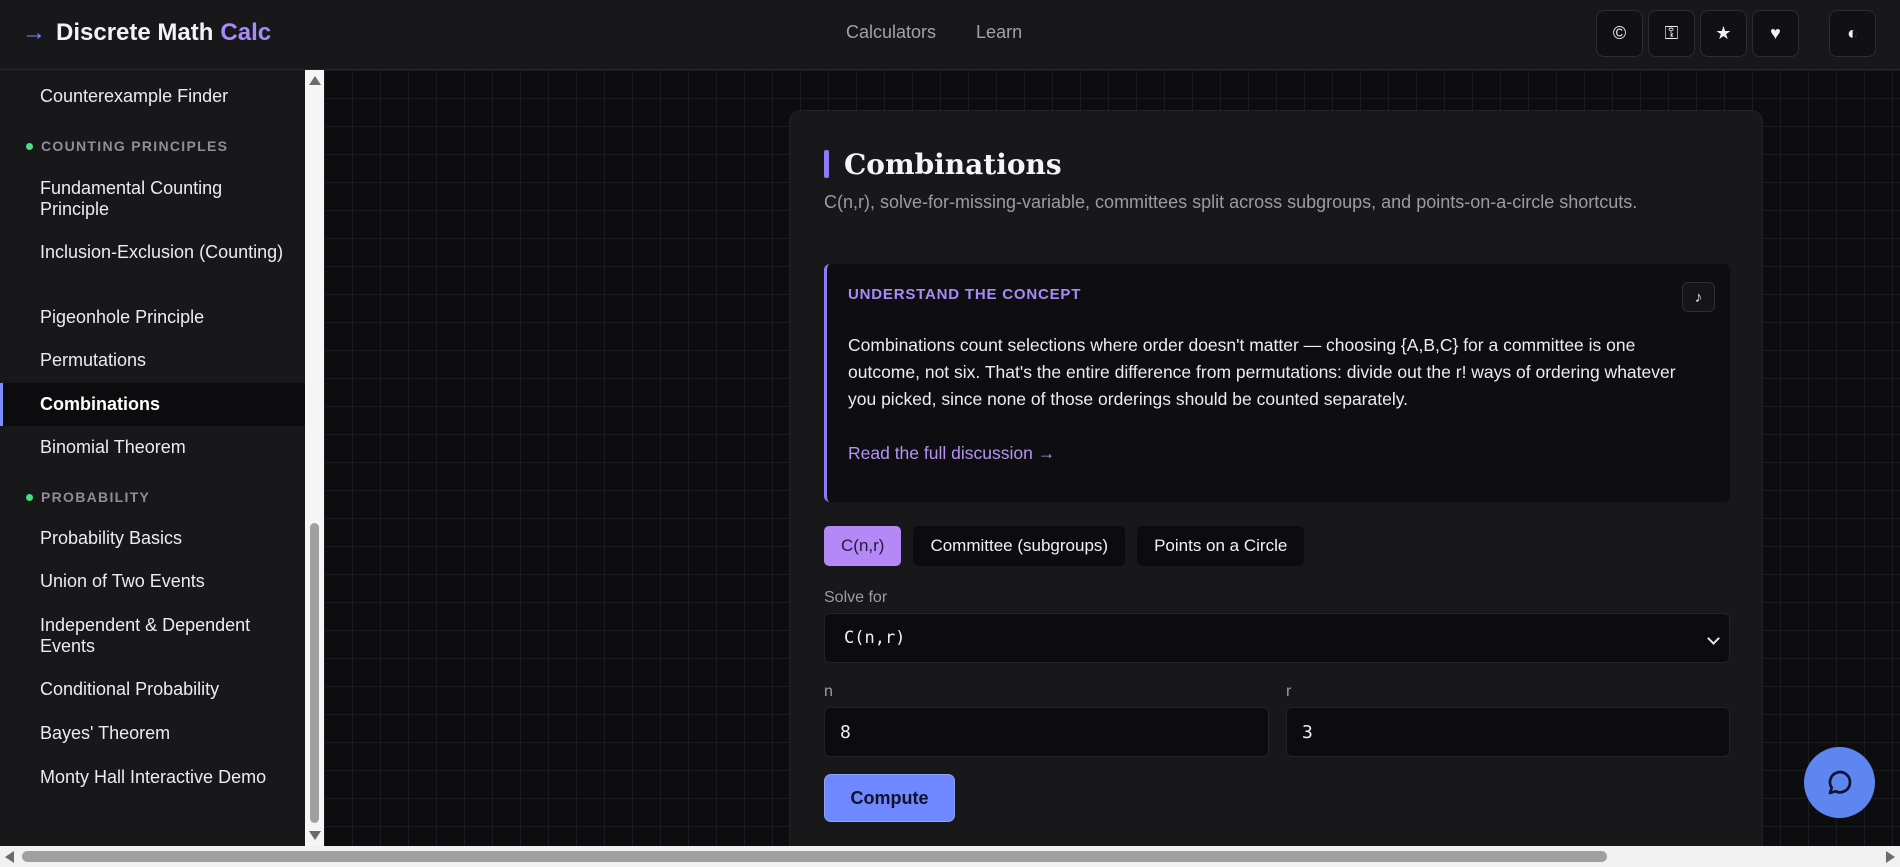  I want to click on chat-button, so click(1839, 782).